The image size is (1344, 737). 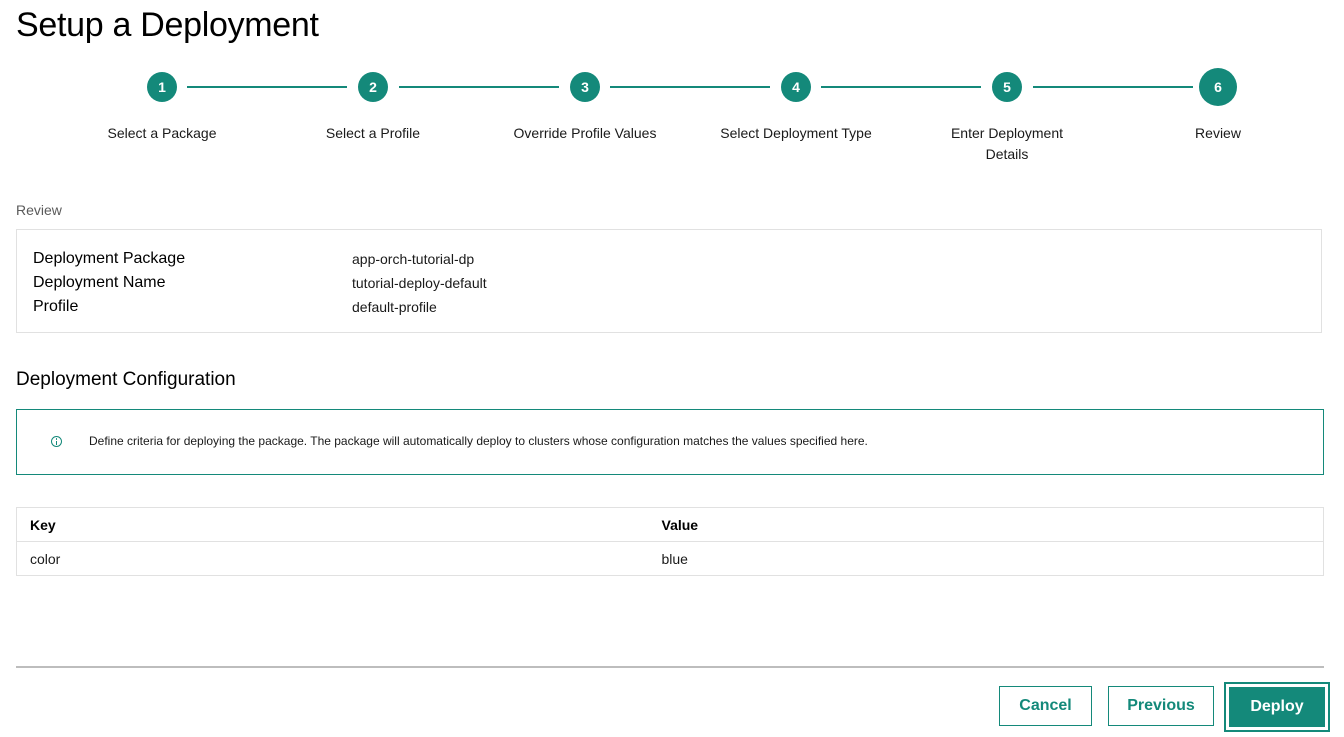 What do you see at coordinates (162, 106) in the screenshot?
I see `step-select-package: 1 Select a Package` at bounding box center [162, 106].